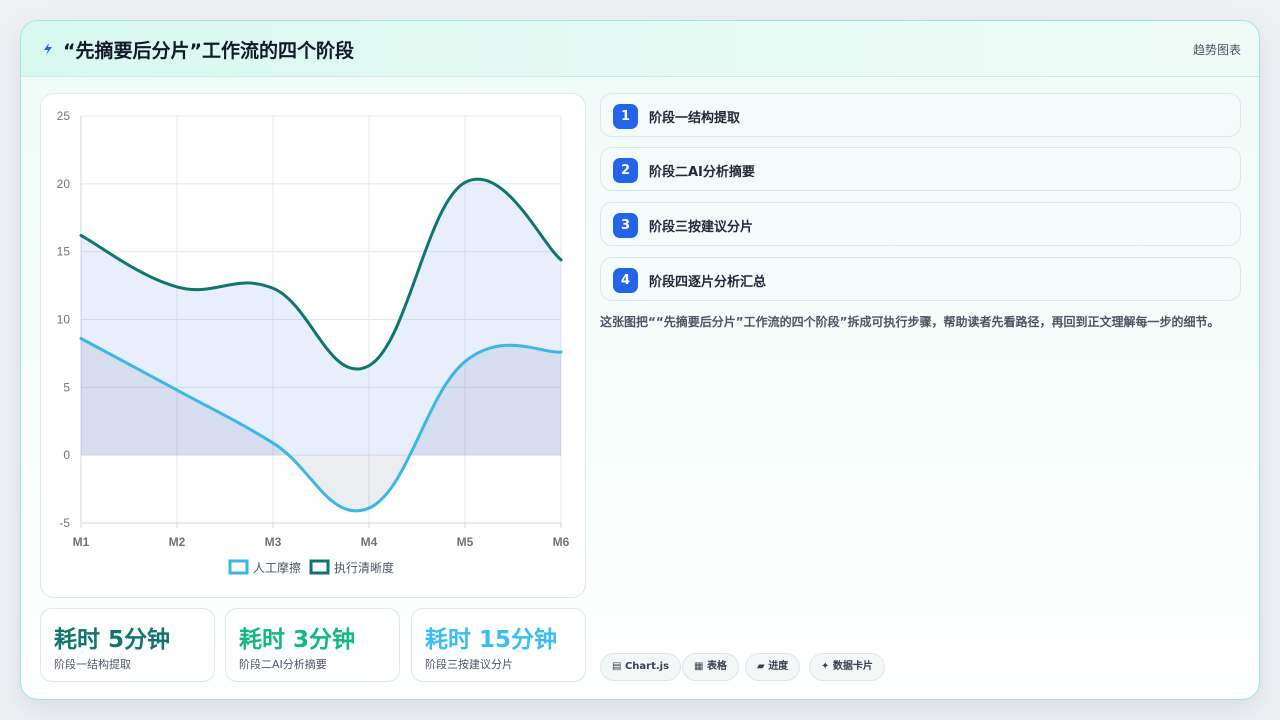  Describe the element at coordinates (716, 666) in the screenshot. I see `tag-label: 表格` at that location.